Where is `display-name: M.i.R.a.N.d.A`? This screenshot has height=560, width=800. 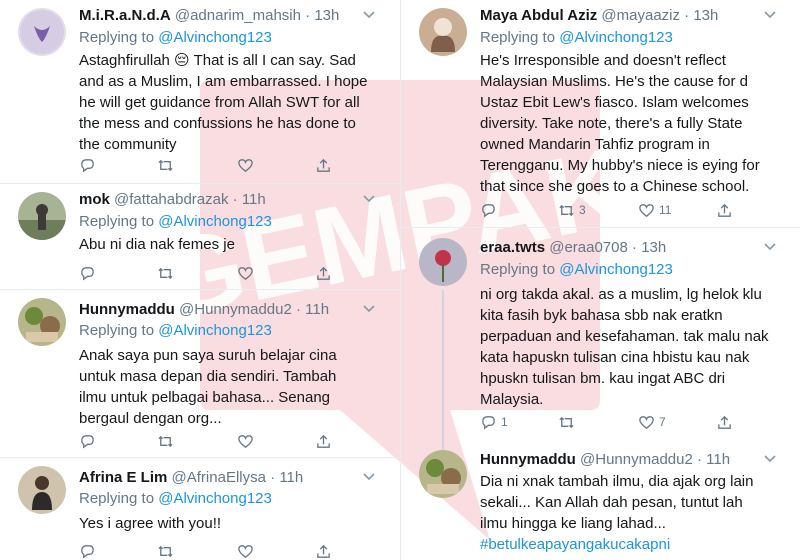 display-name: M.i.R.a.N.d.A is located at coordinates (125, 15).